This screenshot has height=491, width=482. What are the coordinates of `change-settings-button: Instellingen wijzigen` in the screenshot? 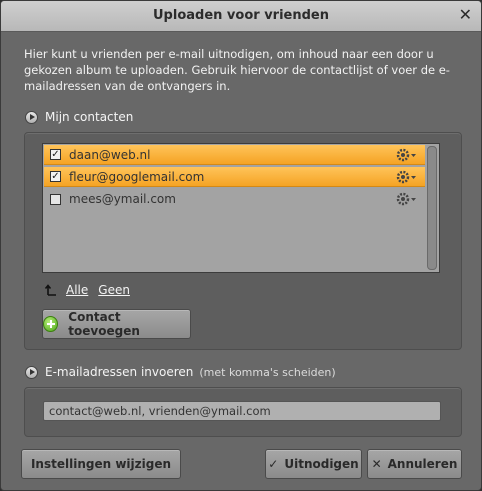 It's located at (101, 464).